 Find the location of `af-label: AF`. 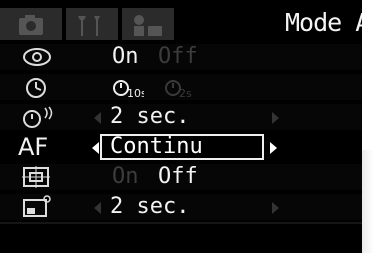

af-label: AF is located at coordinates (33, 147).